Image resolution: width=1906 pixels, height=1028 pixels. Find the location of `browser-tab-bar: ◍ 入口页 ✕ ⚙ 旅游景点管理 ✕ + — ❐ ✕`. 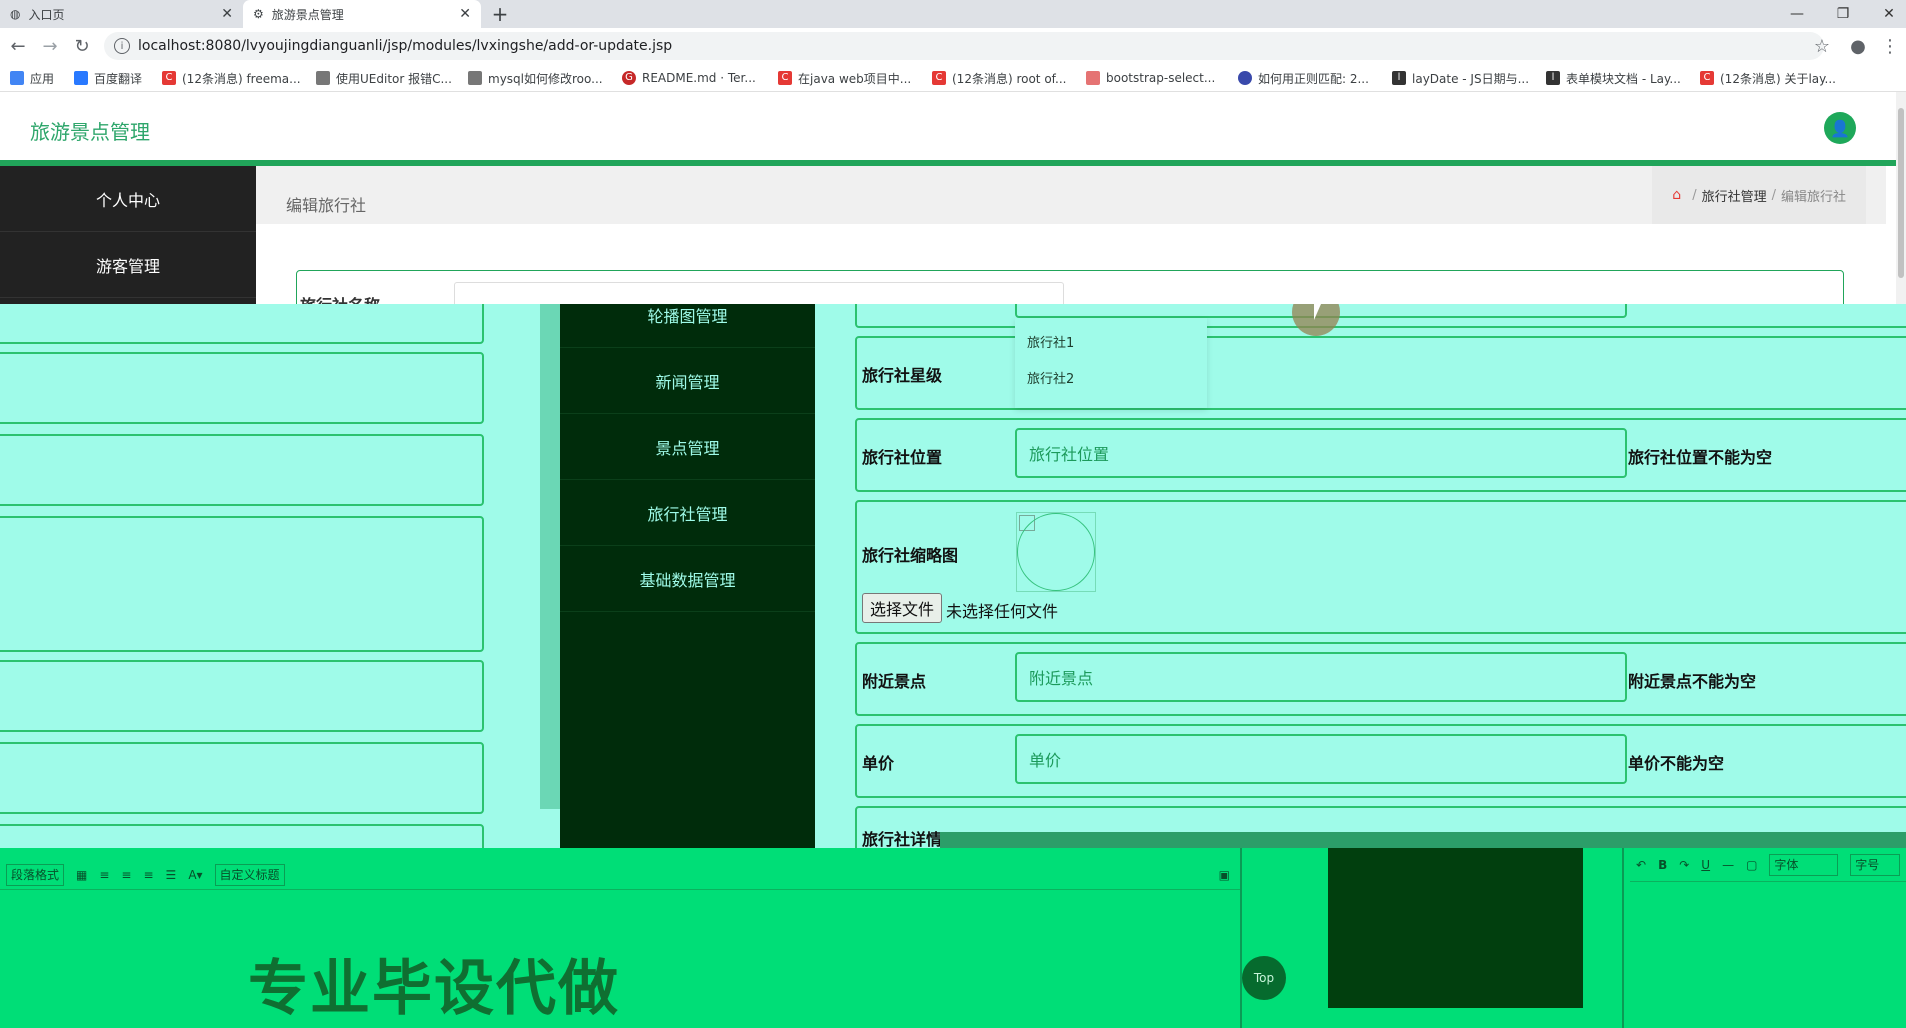

browser-tab-bar: ◍ 入口页 ✕ ⚙ 旅游景点管理 ✕ + — ❐ ✕ is located at coordinates (953, 14).